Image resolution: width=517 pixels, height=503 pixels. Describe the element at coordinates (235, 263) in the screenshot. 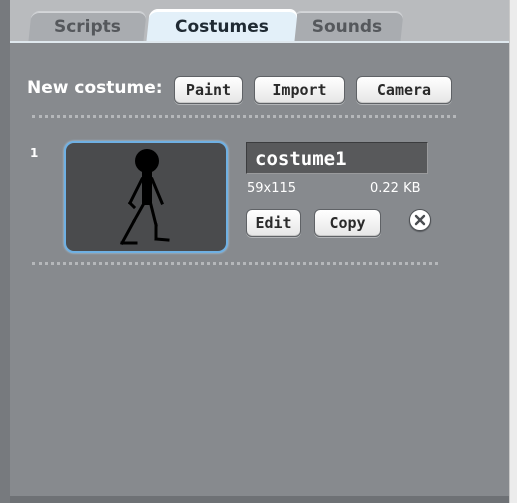

I see `divider-bottom` at that location.